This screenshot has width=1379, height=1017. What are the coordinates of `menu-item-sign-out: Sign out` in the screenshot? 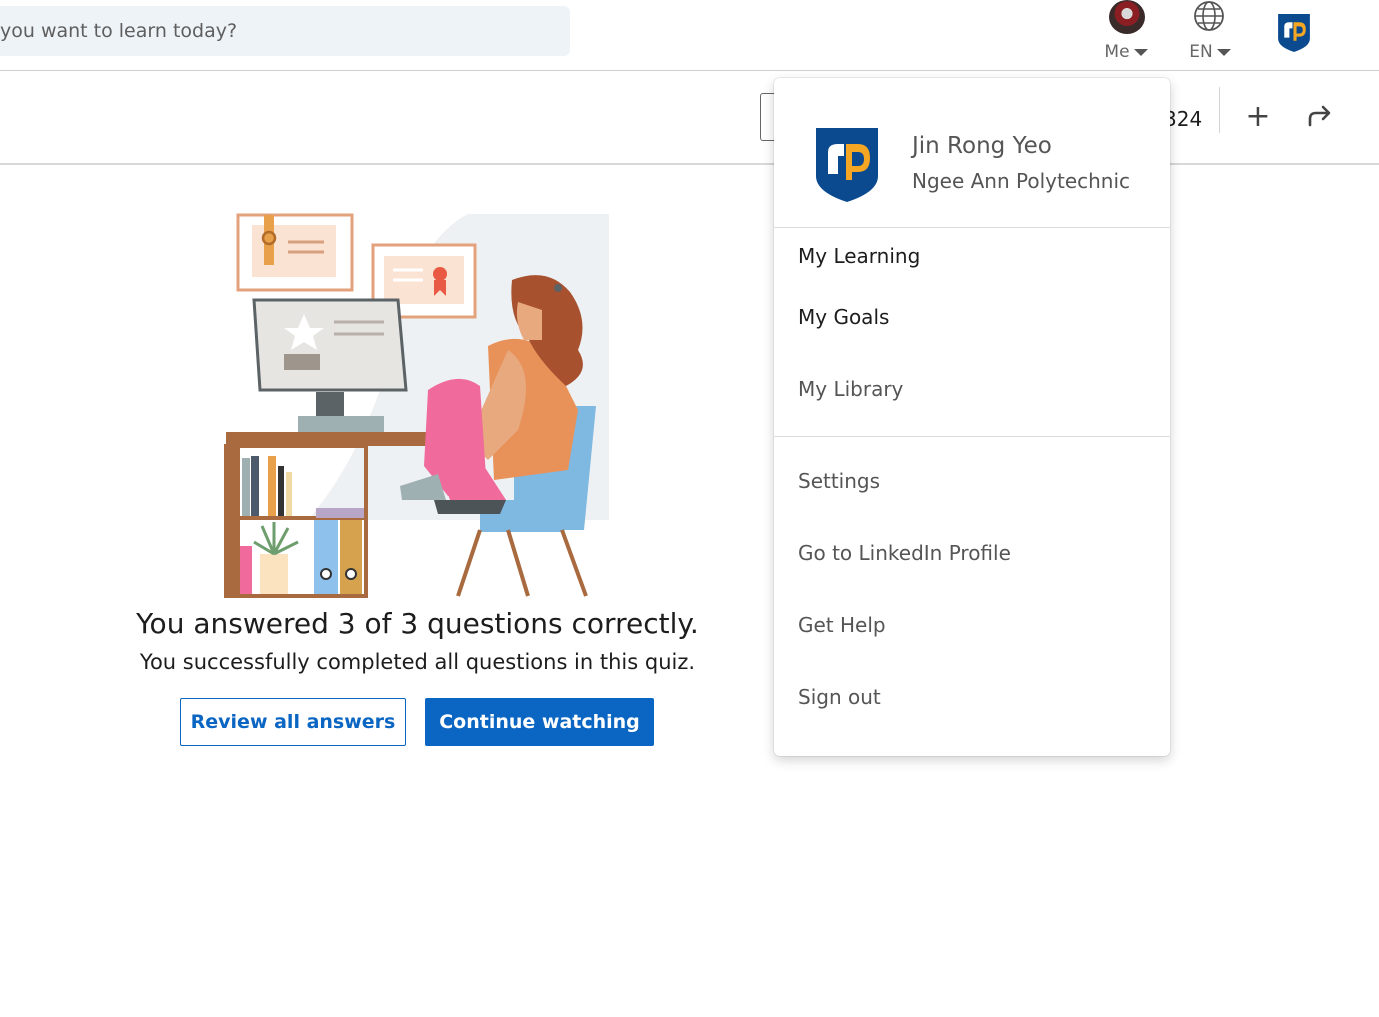 It's located at (839, 697).